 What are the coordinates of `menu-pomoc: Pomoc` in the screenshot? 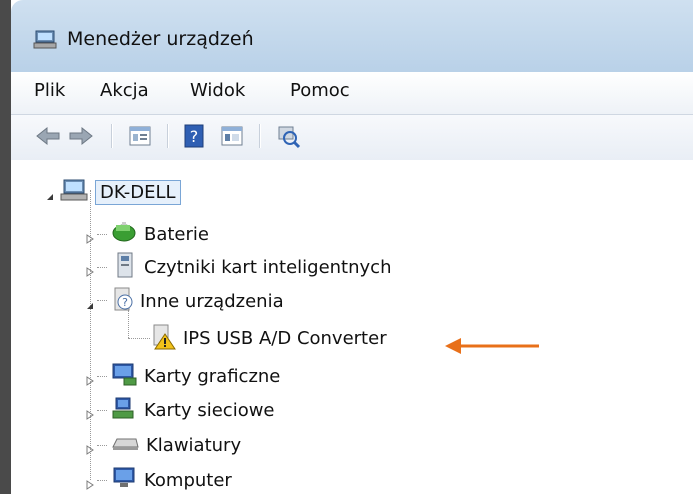 It's located at (320, 90).